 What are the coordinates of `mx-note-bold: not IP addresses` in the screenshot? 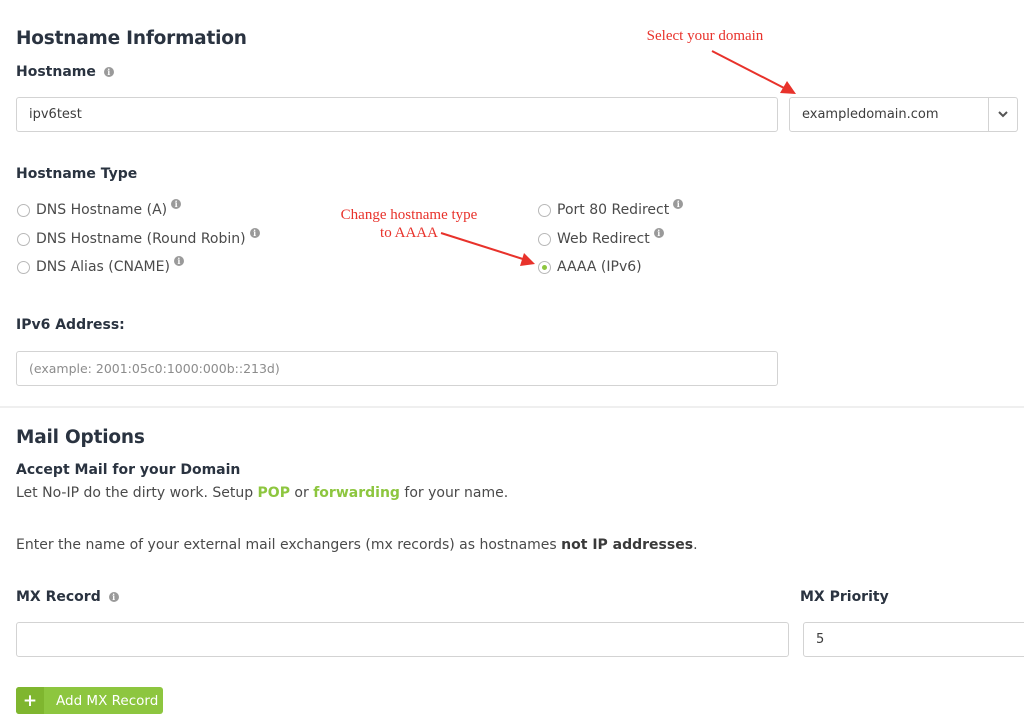 It's located at (627, 545).